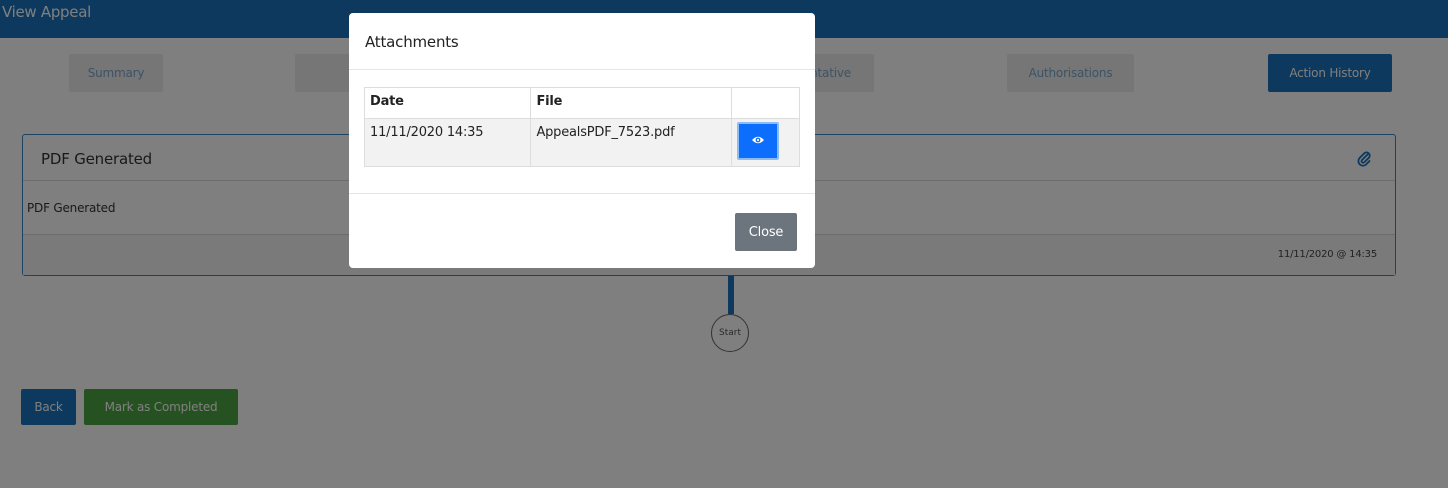 Image resolution: width=1448 pixels, height=488 pixels. Describe the element at coordinates (582, 41) in the screenshot. I see `modal-header: Attachments` at that location.